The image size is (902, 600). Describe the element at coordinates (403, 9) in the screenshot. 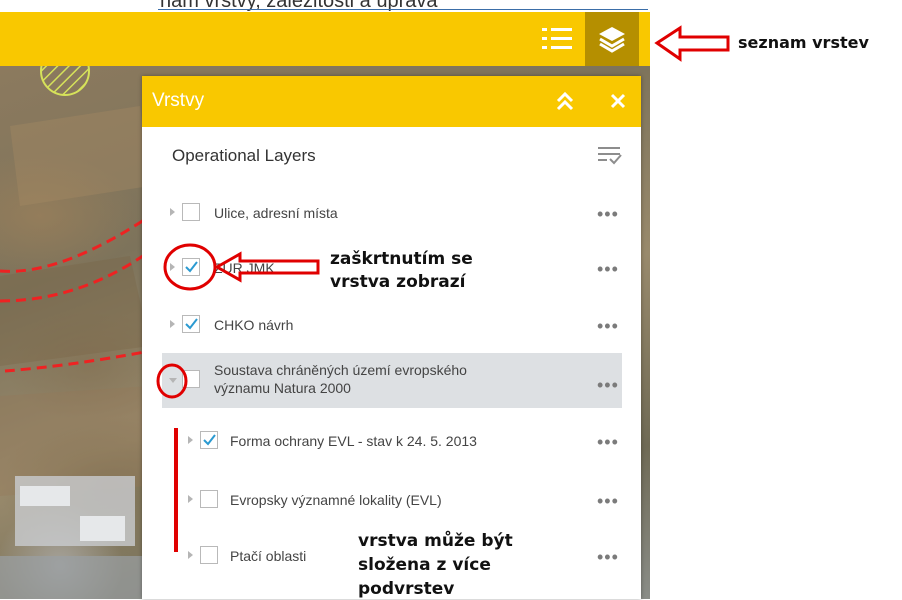

I see `top-divider` at that location.